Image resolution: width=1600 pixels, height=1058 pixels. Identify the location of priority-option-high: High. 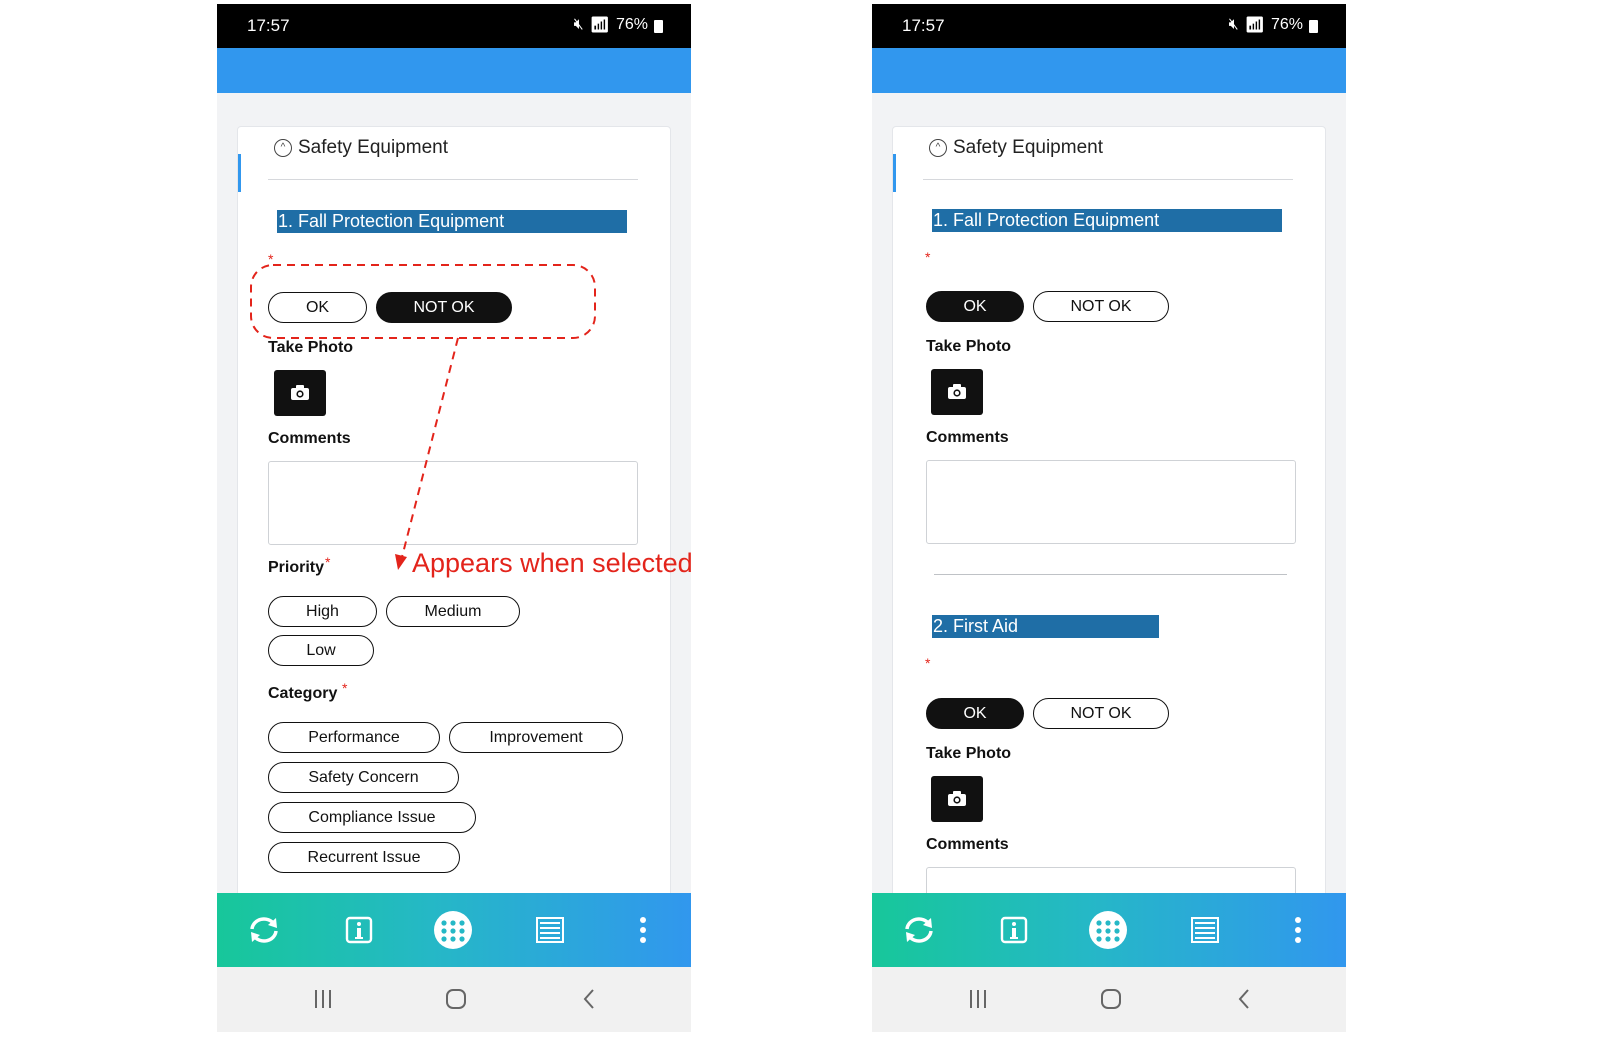
(322, 611).